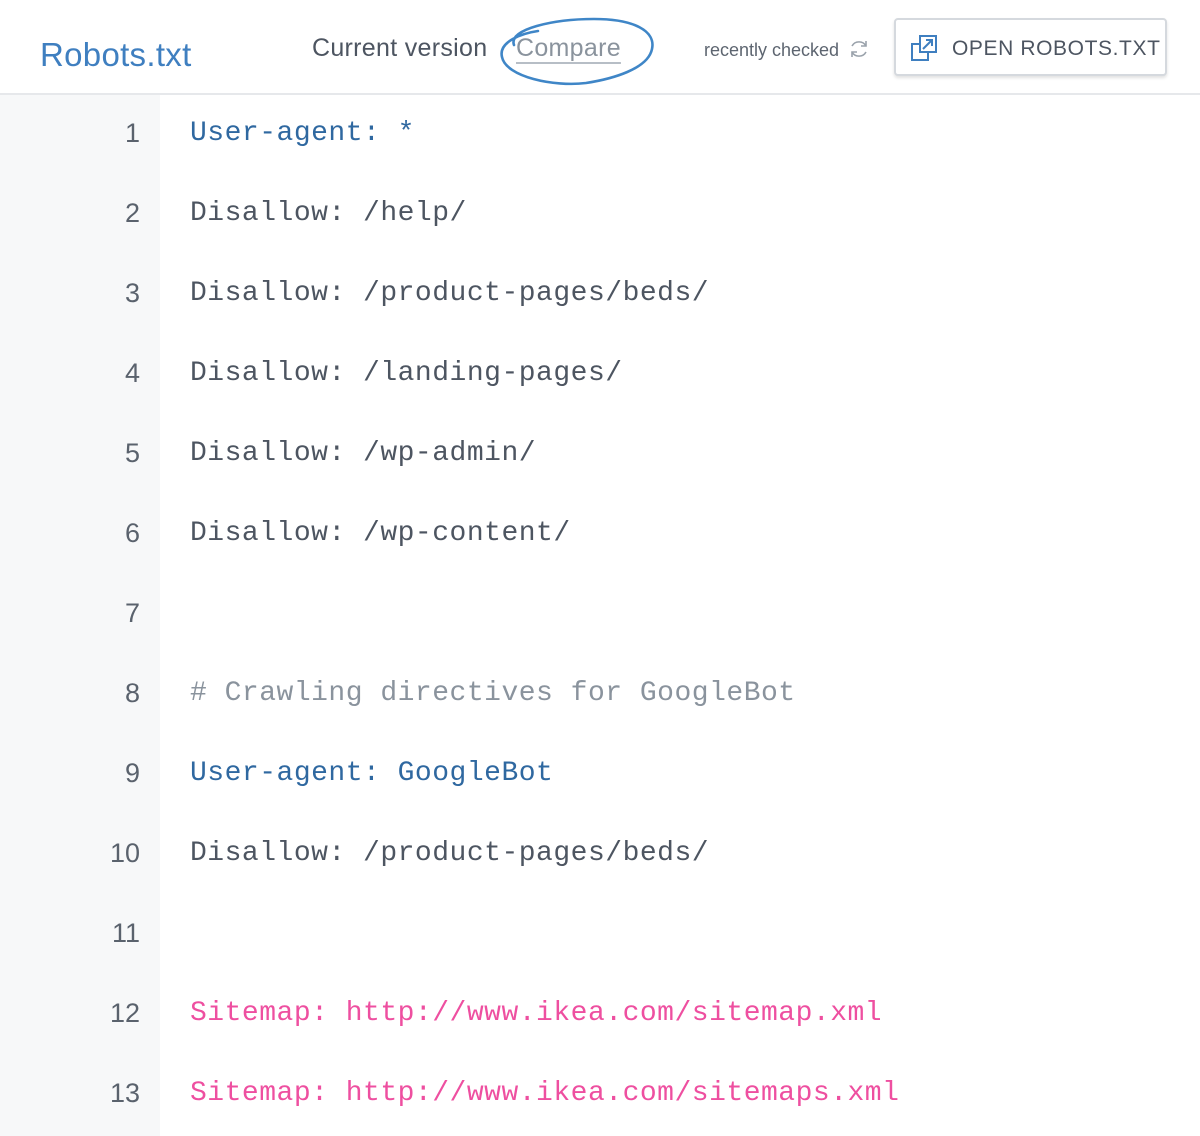 This screenshot has height=1136, width=1200. Describe the element at coordinates (132, 373) in the screenshot. I see `line-number: 4` at that location.